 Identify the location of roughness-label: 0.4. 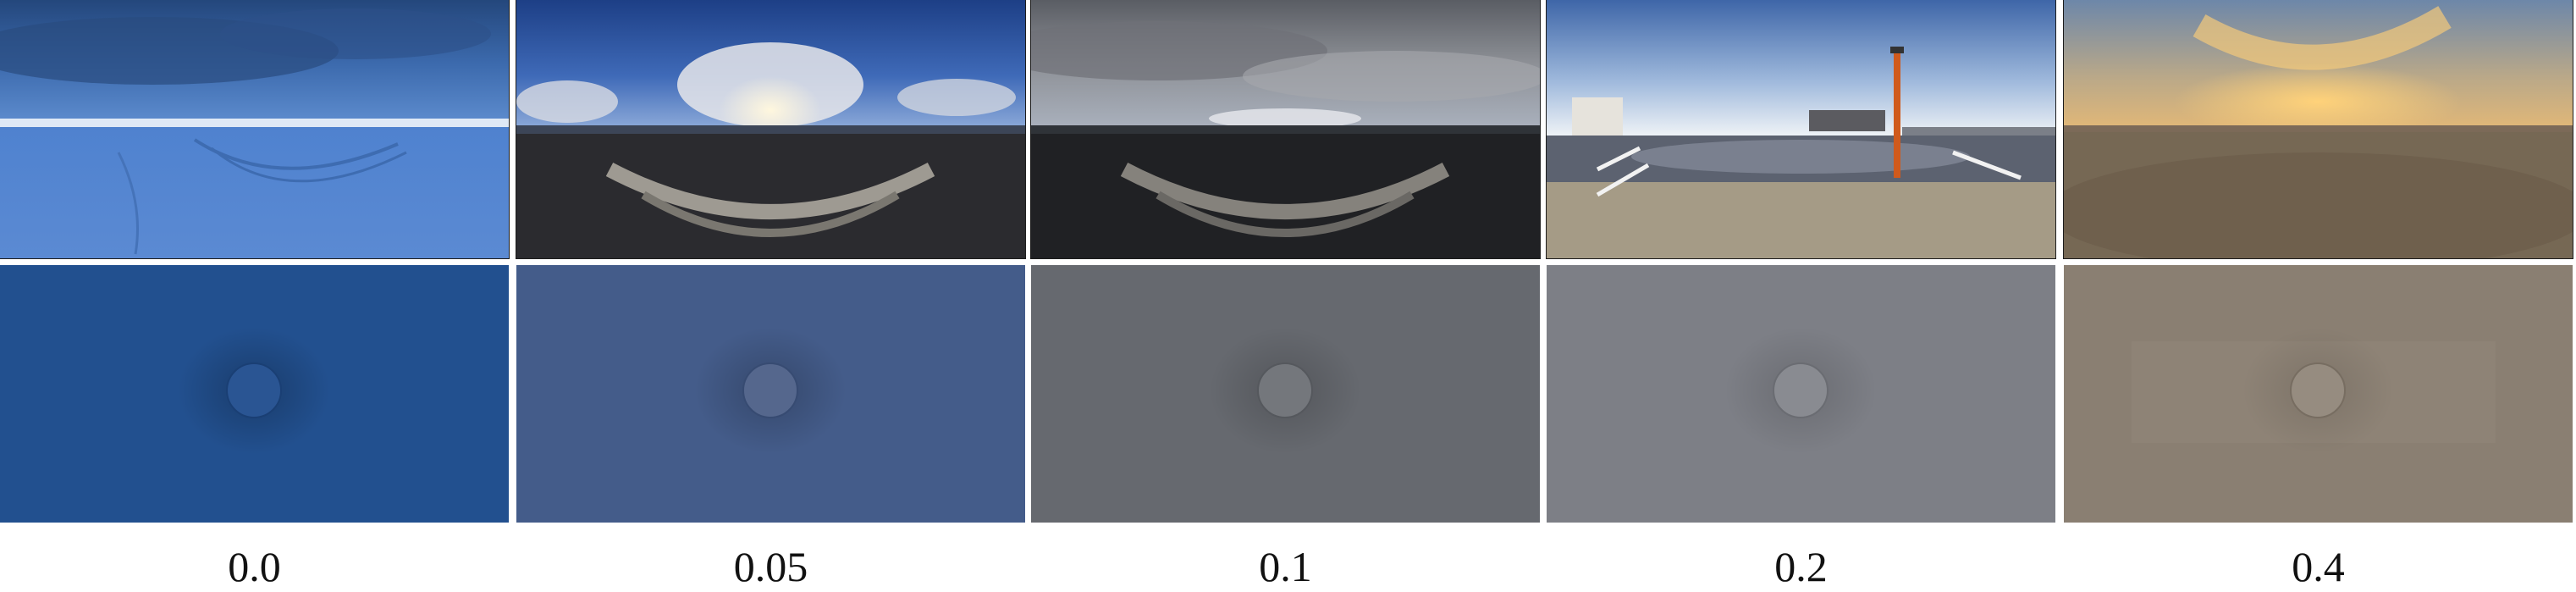
(2319, 566).